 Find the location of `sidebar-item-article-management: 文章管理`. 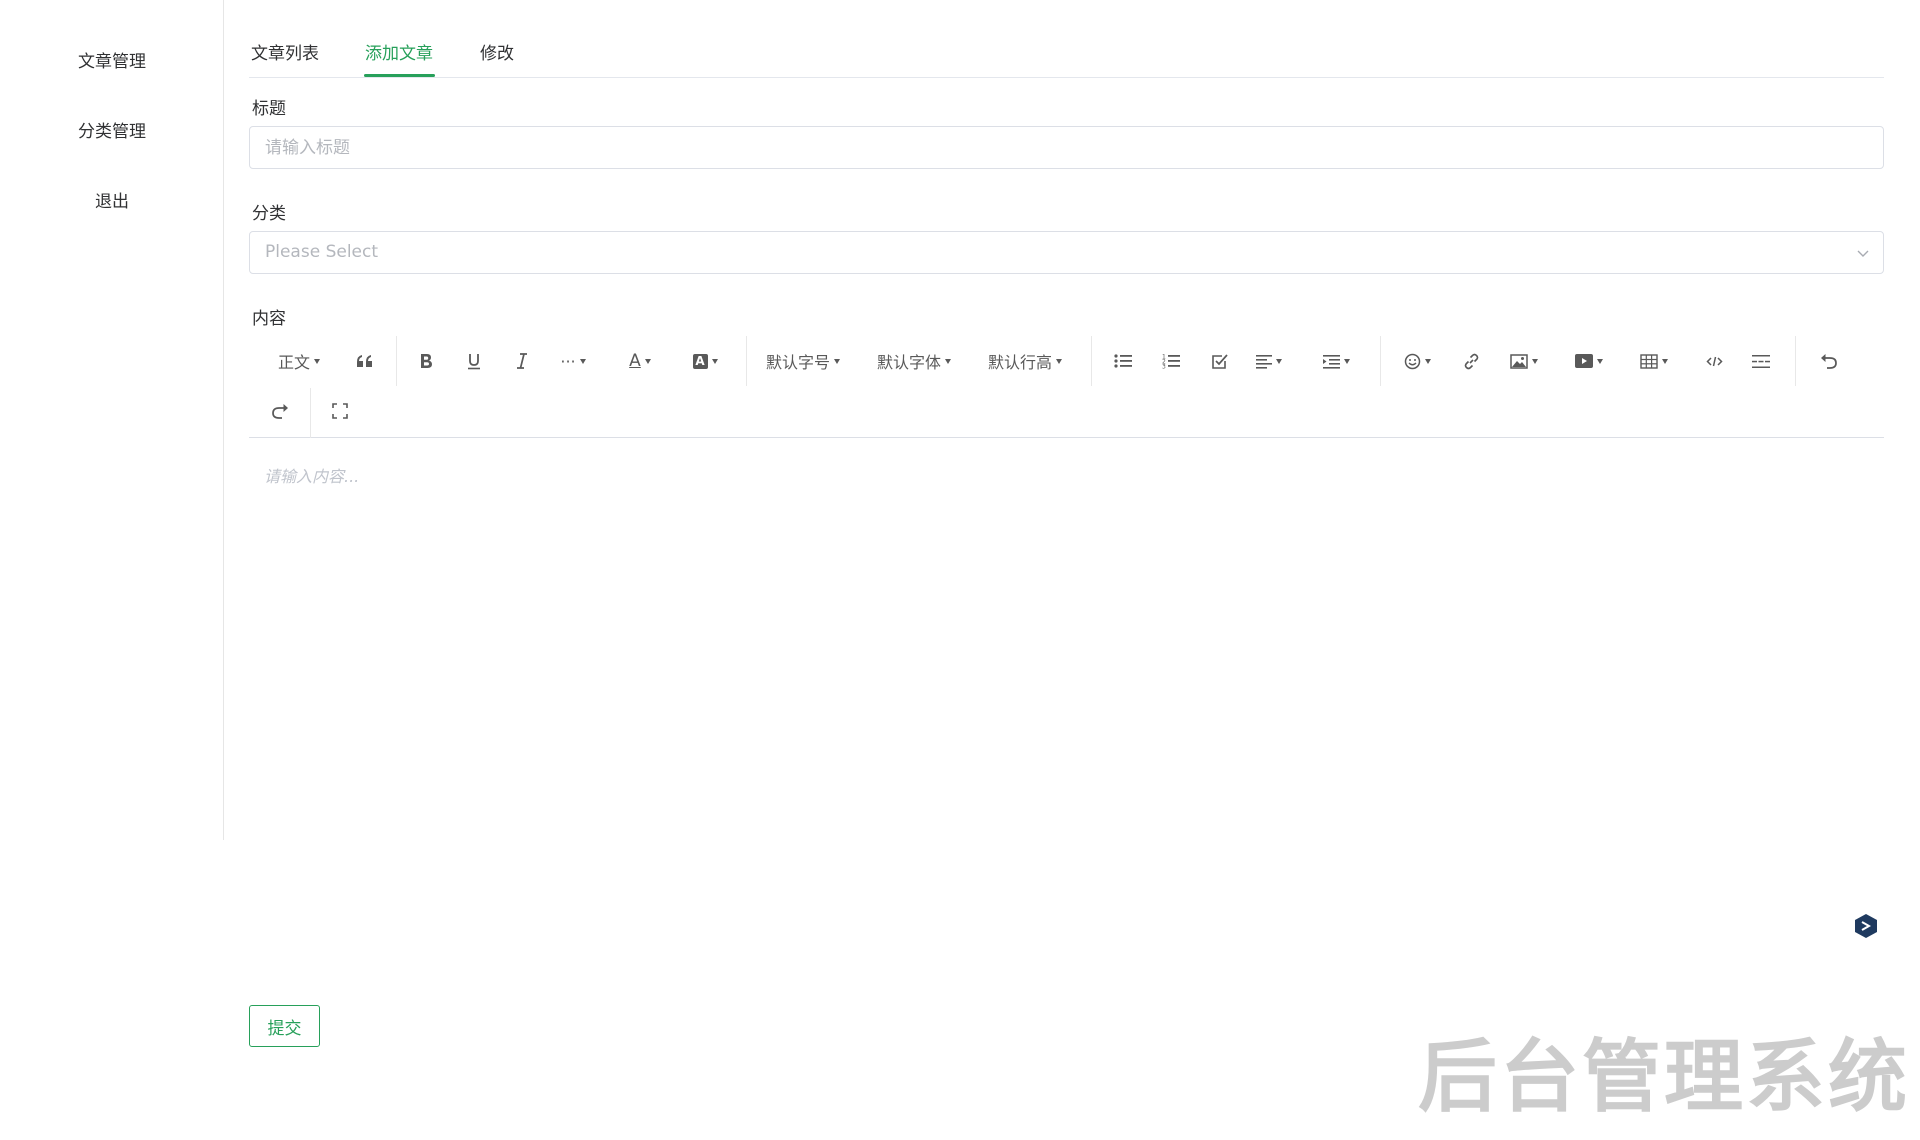

sidebar-item-article-management: 文章管理 is located at coordinates (112, 59).